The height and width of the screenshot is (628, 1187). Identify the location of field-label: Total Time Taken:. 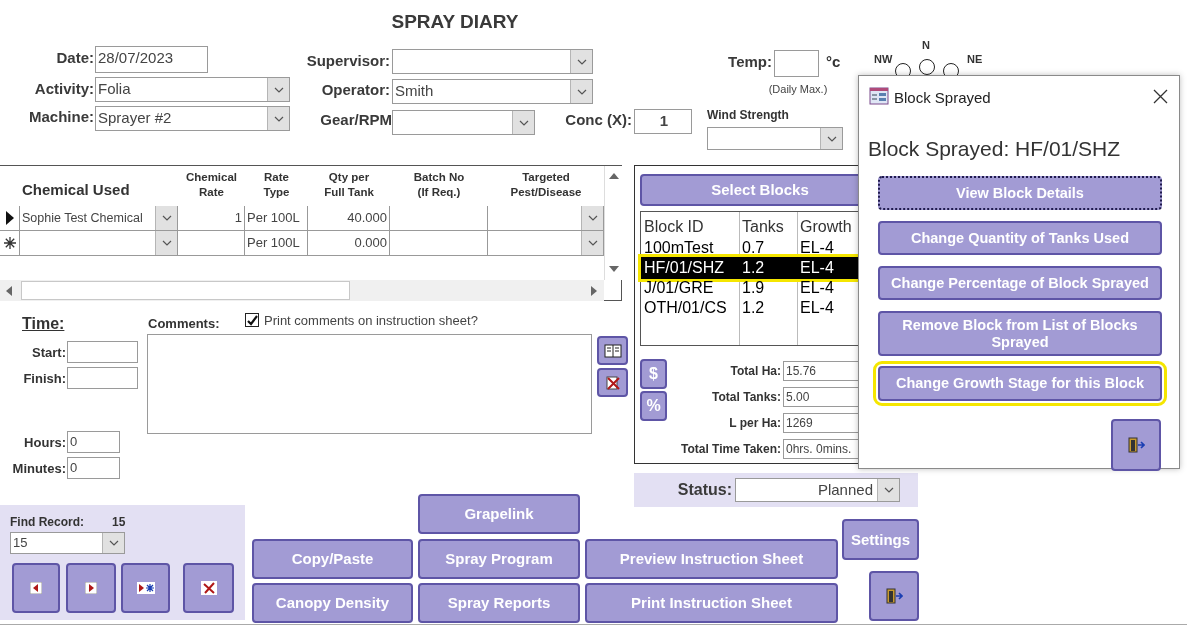
(730, 449).